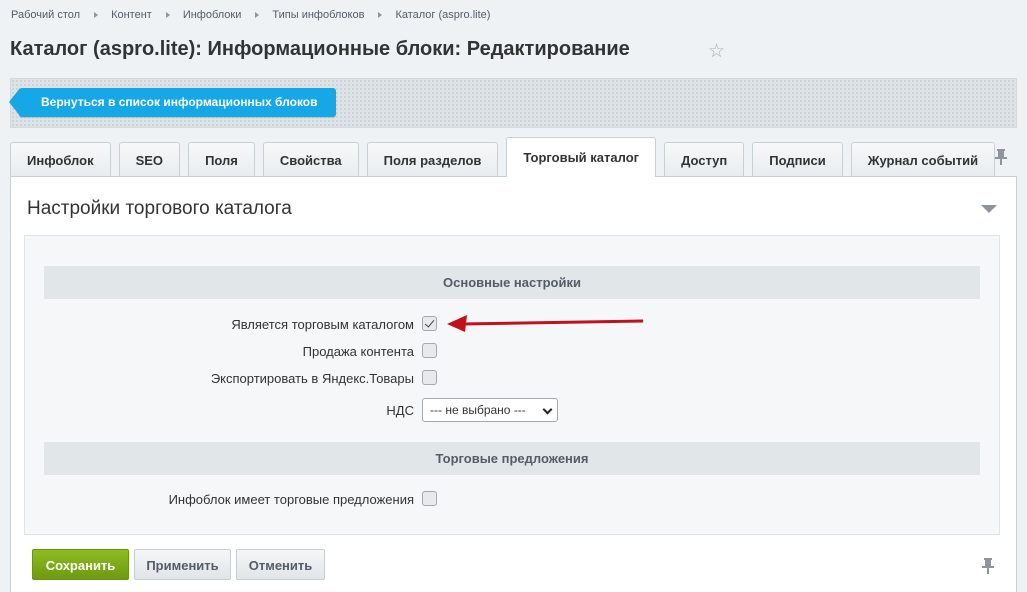  I want to click on back-toolbar: Вернуться в список информационных блоков, so click(513, 103).